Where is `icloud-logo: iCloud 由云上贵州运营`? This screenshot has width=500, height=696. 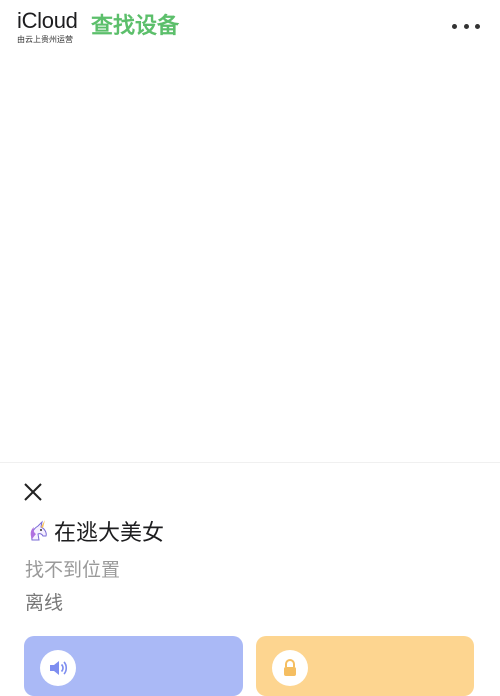
icloud-logo: iCloud 由云上贵州运营 is located at coordinates (47, 26).